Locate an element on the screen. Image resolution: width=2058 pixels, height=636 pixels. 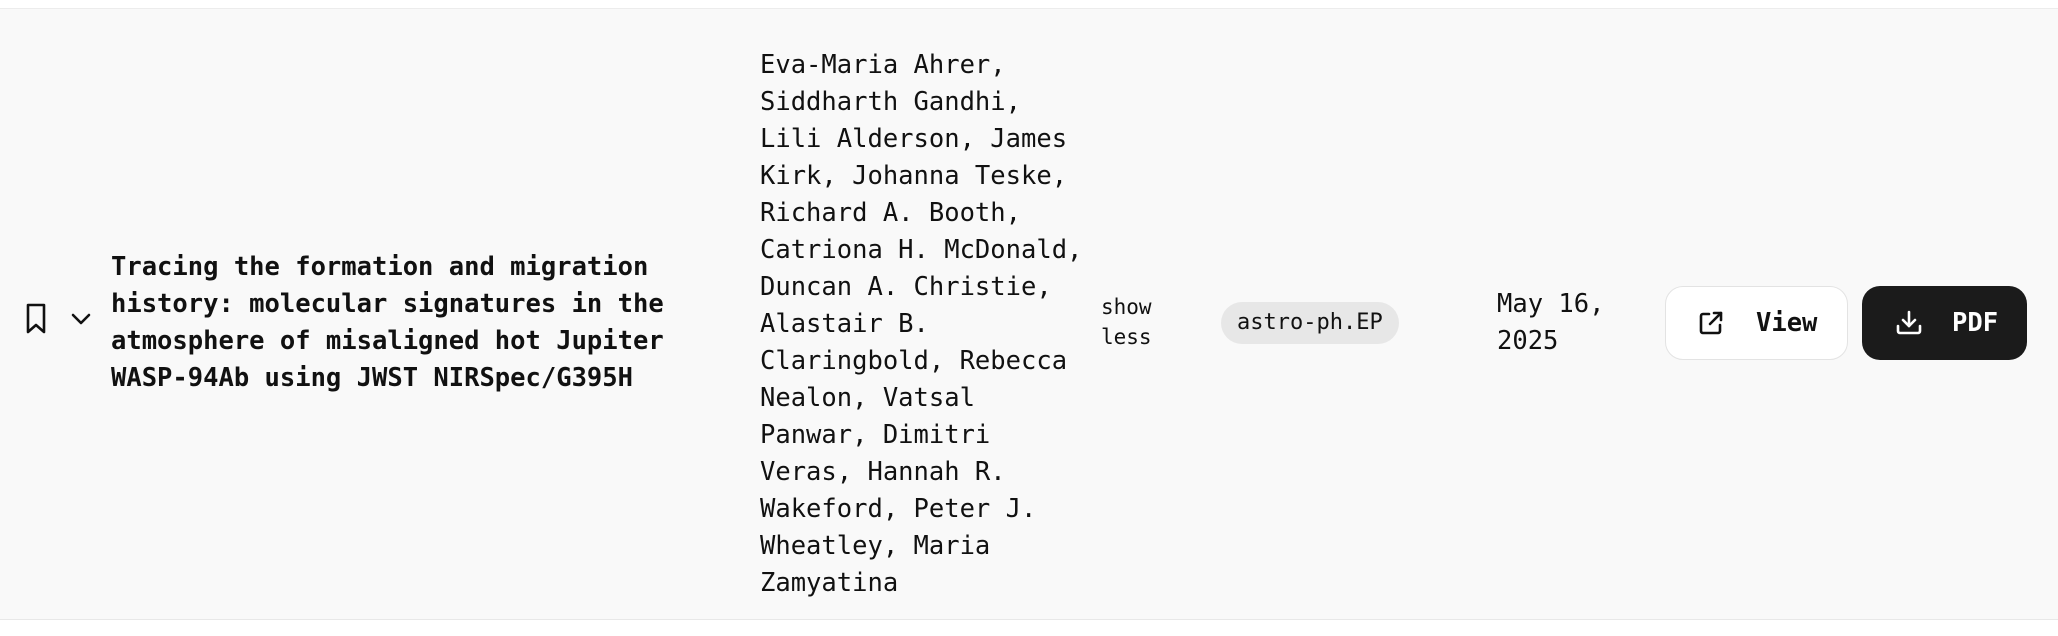
category-badge: astro-ph.EP is located at coordinates (1310, 323).